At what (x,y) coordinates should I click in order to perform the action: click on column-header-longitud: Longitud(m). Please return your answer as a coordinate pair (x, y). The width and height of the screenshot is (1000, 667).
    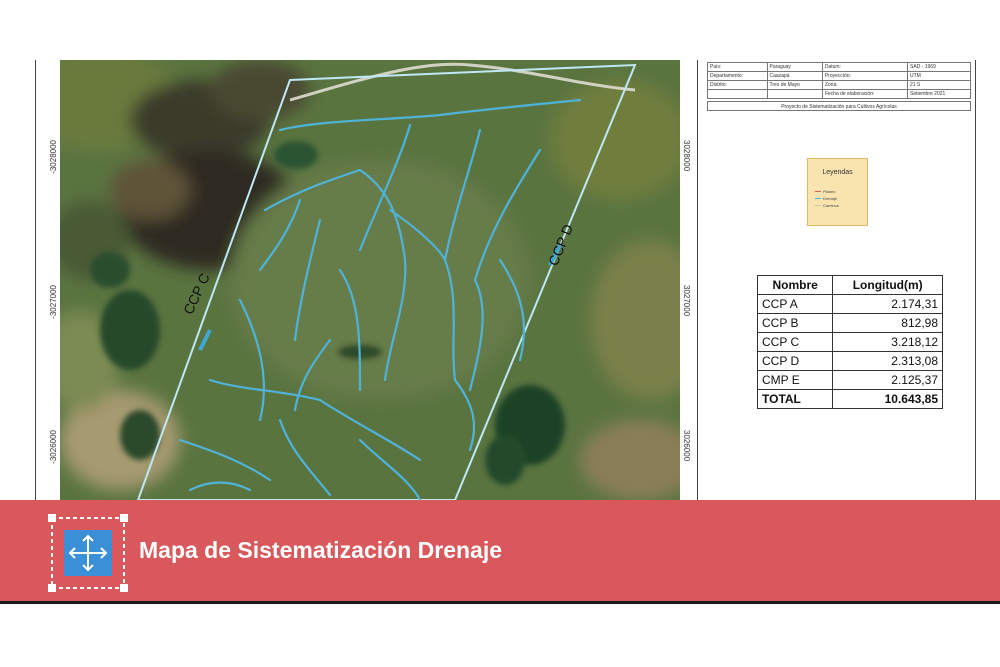
    Looking at the image, I should click on (887, 285).